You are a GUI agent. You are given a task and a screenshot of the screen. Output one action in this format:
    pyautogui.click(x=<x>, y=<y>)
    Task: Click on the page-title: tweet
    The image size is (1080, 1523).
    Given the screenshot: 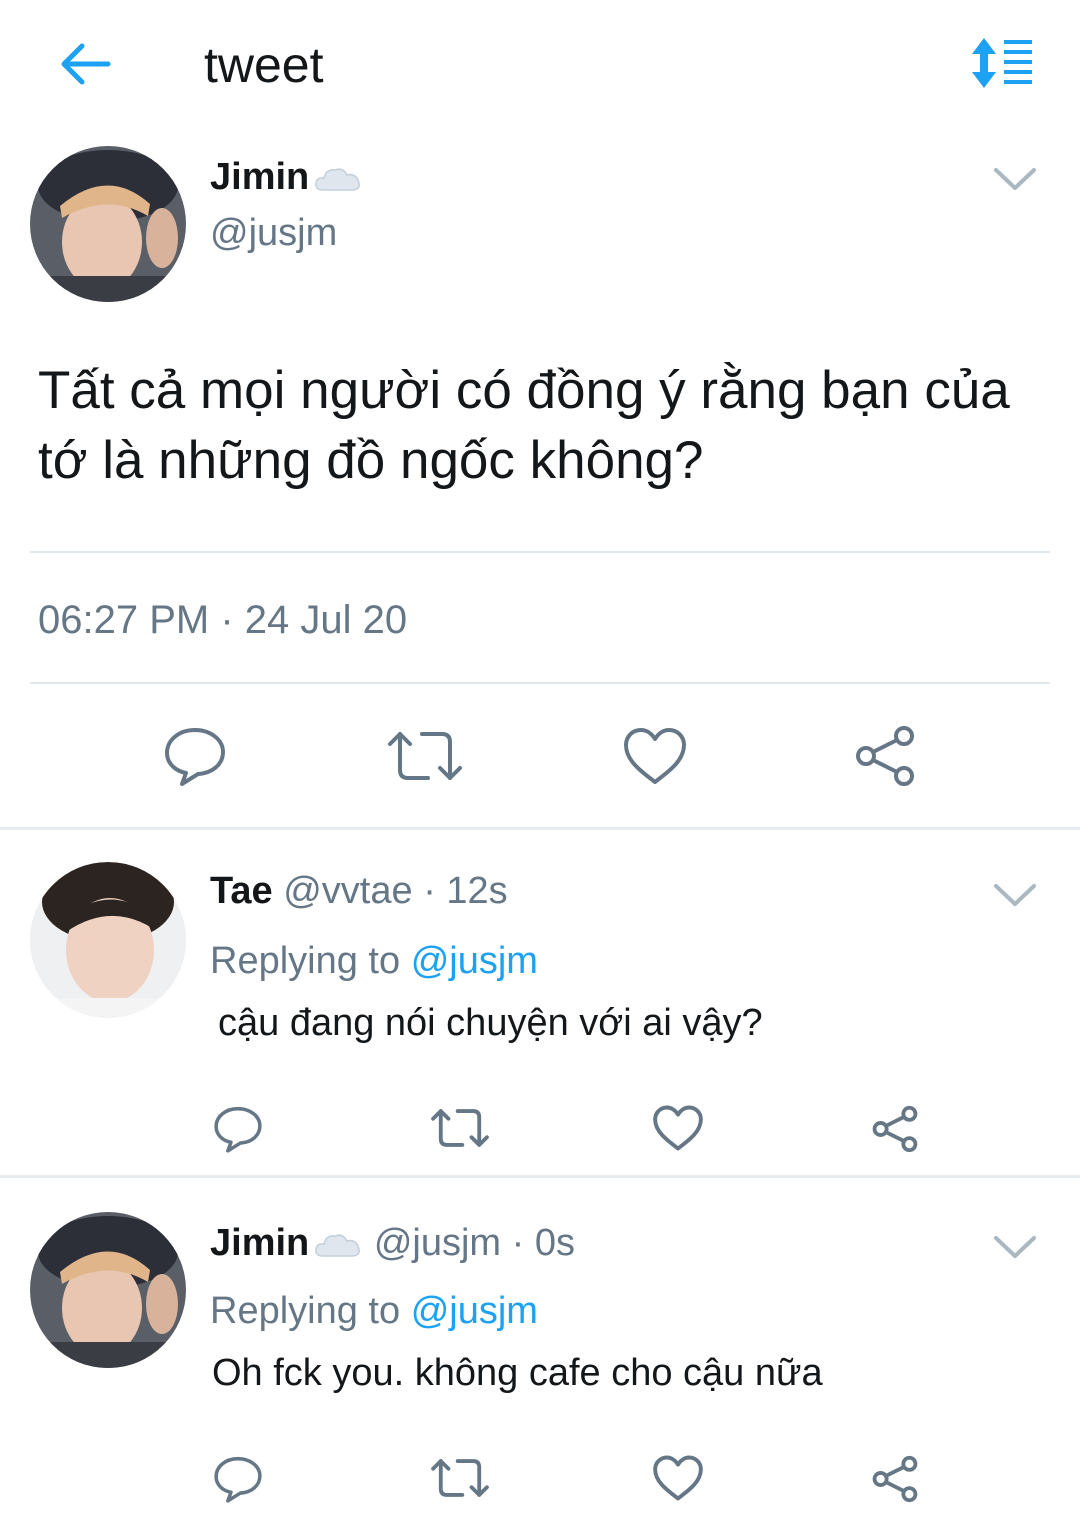 What is the action you would take?
    pyautogui.click(x=264, y=65)
    